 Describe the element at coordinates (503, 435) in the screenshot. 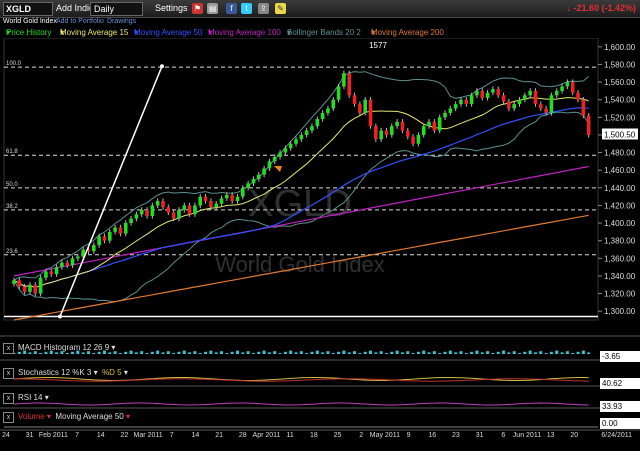

I see `x-tick-label: 6` at that location.